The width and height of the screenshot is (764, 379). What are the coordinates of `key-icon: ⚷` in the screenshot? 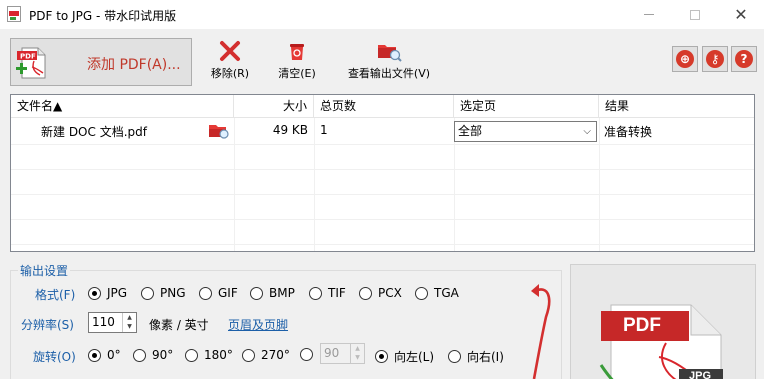 It's located at (715, 59).